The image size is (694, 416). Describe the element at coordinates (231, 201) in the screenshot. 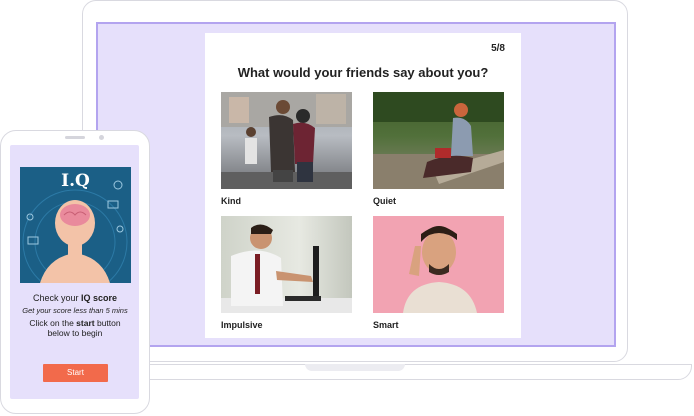

I see `option-label: Kind` at that location.